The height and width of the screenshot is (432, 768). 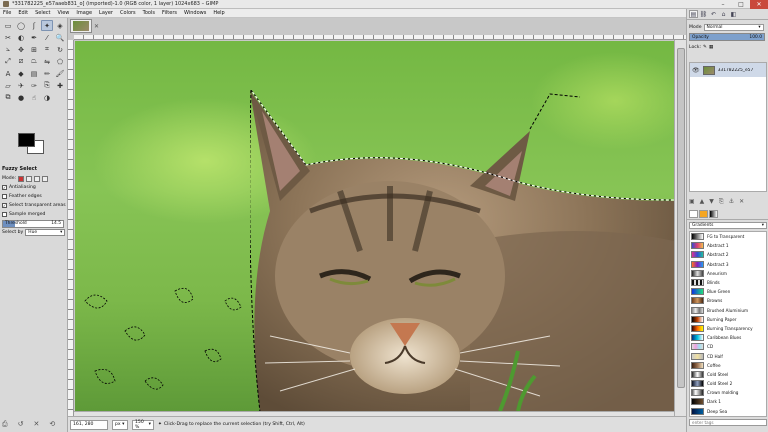 What do you see at coordinates (728, 383) in the screenshot?
I see `gradient-list-item: Cold Steel 2` at bounding box center [728, 383].